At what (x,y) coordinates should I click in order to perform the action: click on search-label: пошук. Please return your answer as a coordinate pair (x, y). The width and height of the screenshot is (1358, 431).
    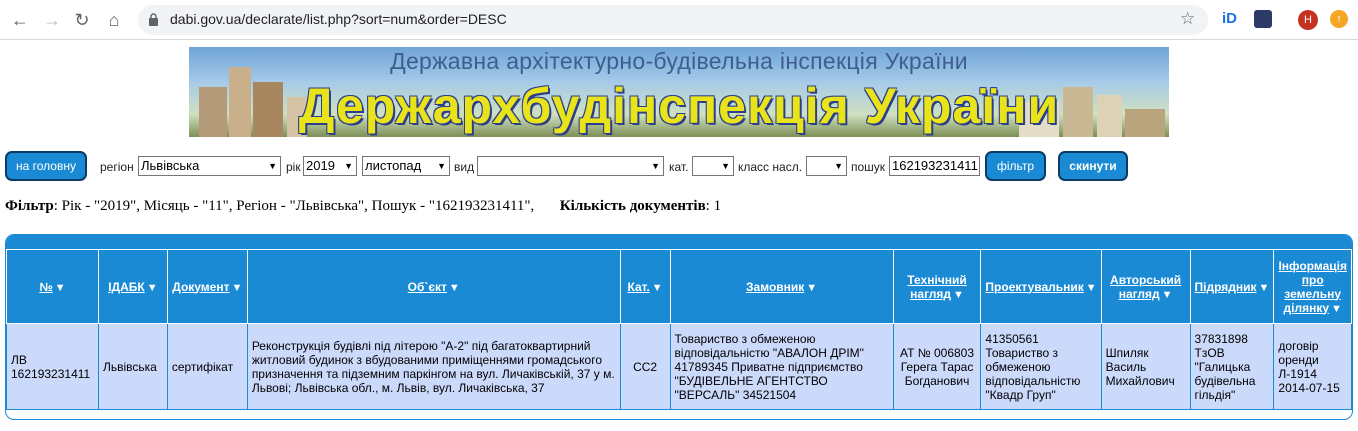
    Looking at the image, I should click on (868, 167).